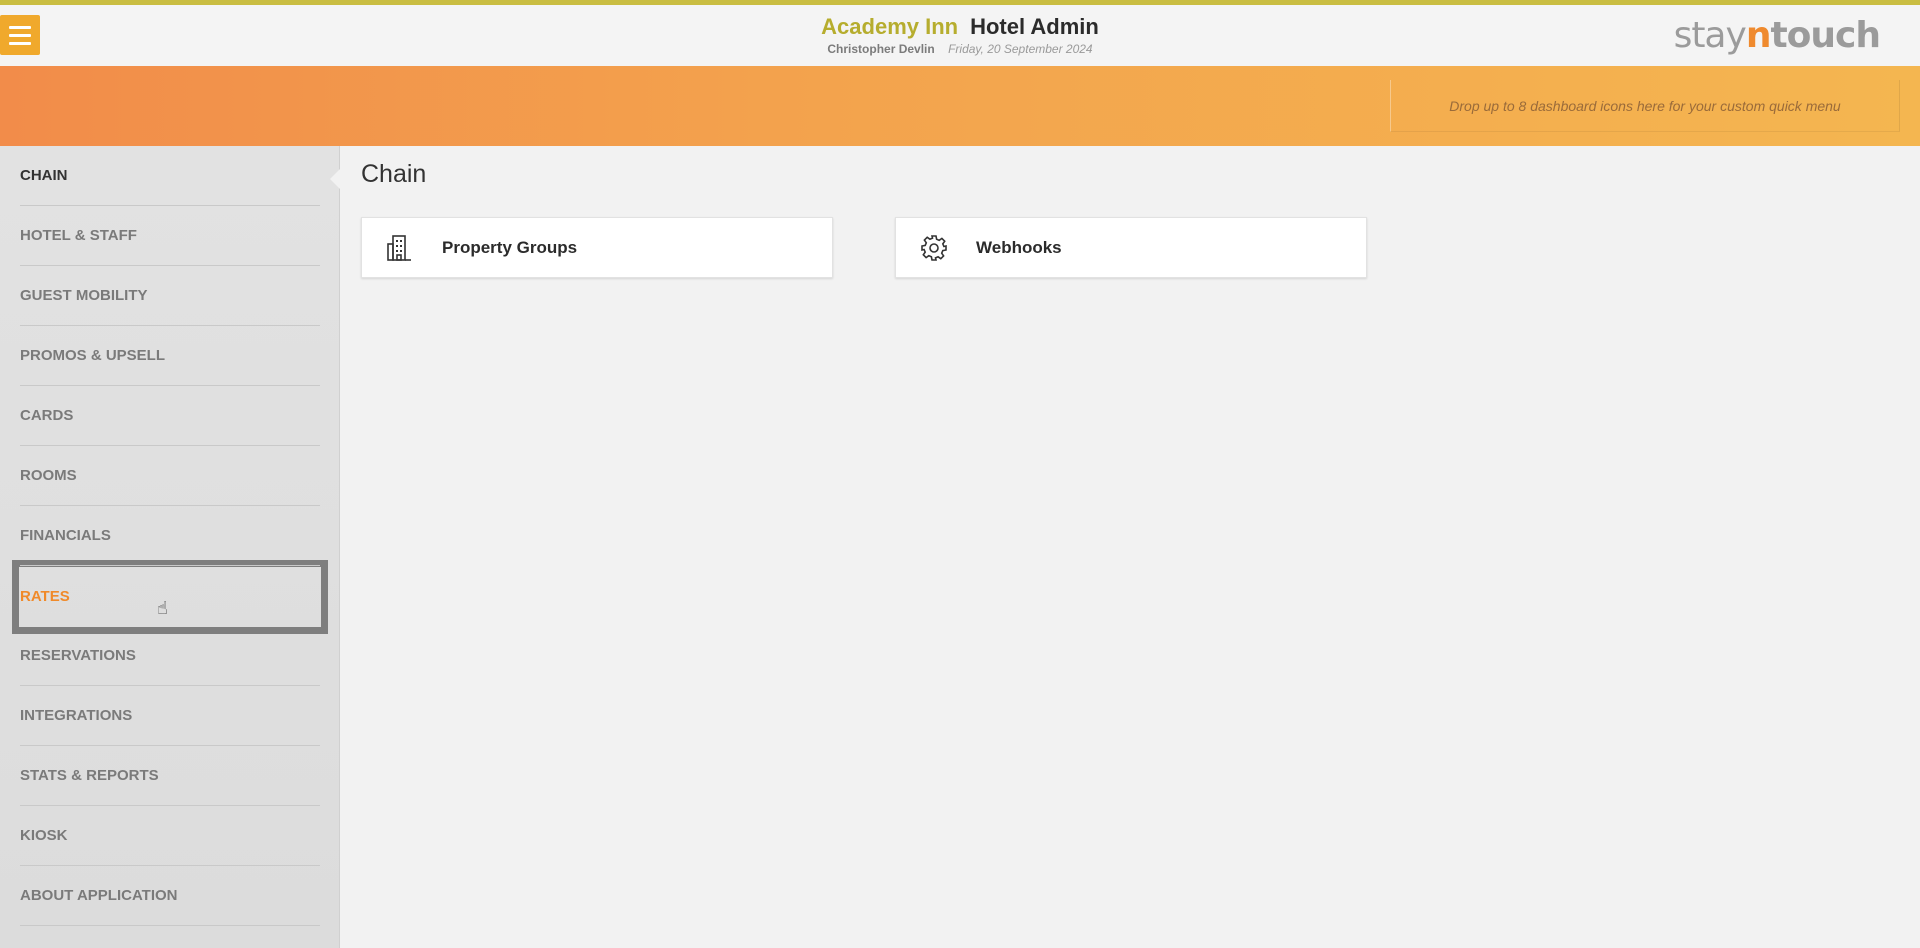 Image resolution: width=1920 pixels, height=948 pixels. I want to click on sidebar-item-guest-mobility: GUEST MOBILITY, so click(170, 296).